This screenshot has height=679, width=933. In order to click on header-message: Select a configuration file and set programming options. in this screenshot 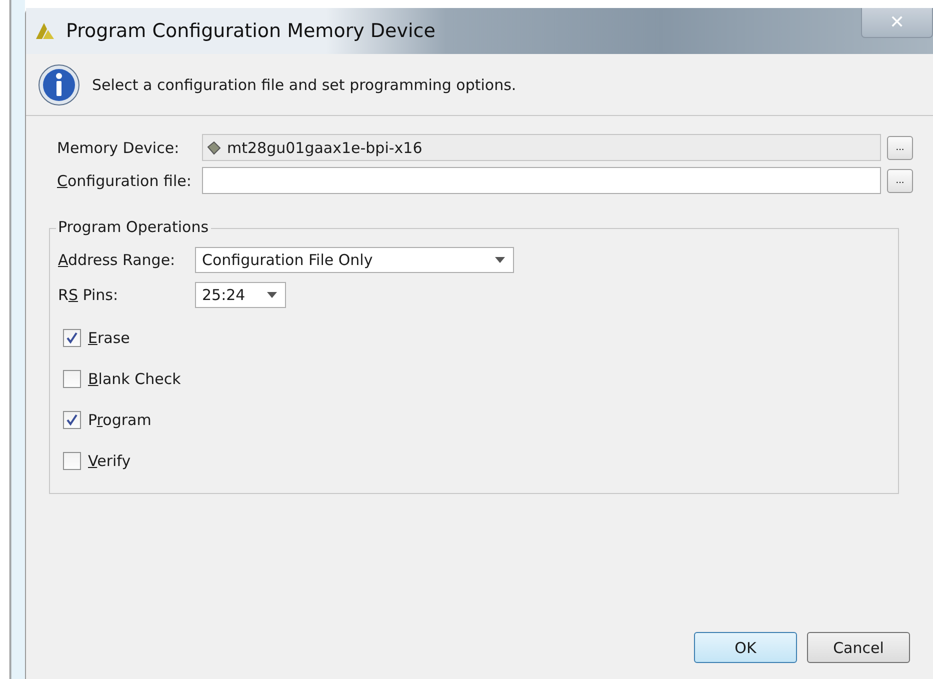, I will do `click(304, 85)`.